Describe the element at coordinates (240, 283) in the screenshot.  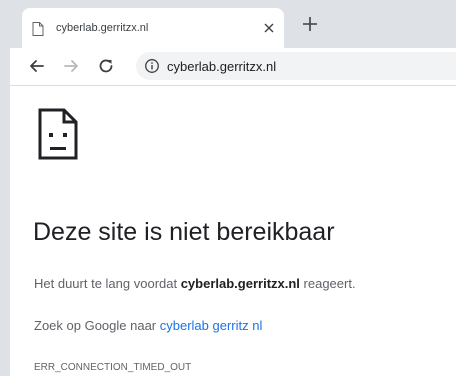
I see `error-host: cyberlab.gerritzx.nl` at that location.